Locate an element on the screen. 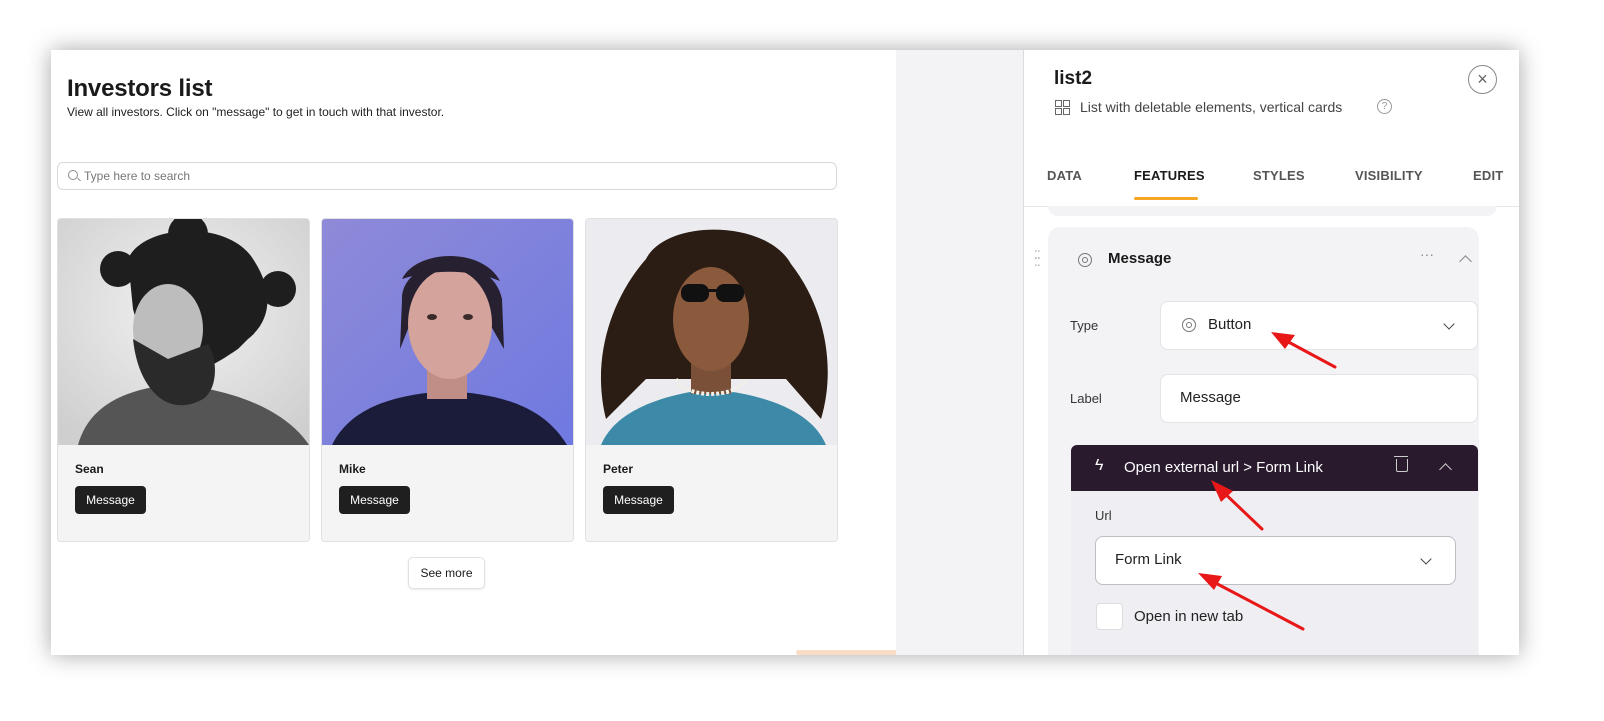  close-icon: × is located at coordinates (1482, 79).